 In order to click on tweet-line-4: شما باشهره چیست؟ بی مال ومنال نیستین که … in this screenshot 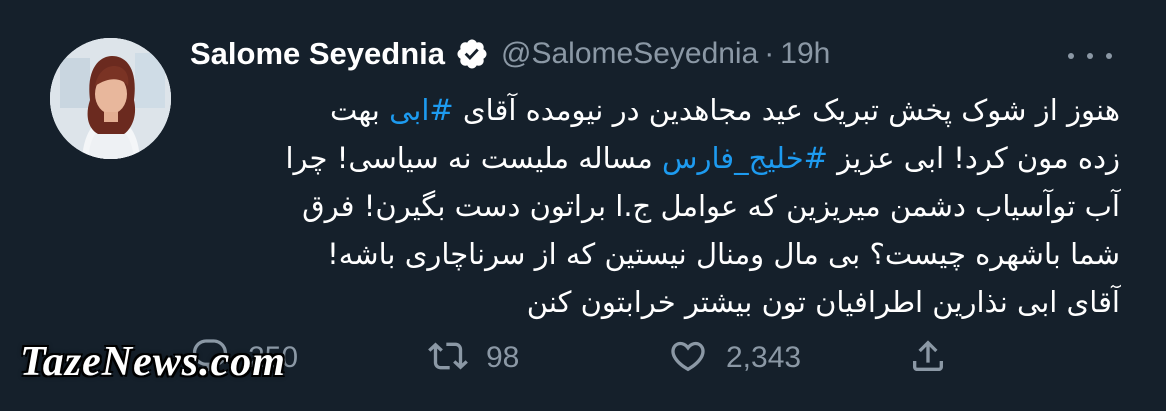, I will do `click(723, 254)`.